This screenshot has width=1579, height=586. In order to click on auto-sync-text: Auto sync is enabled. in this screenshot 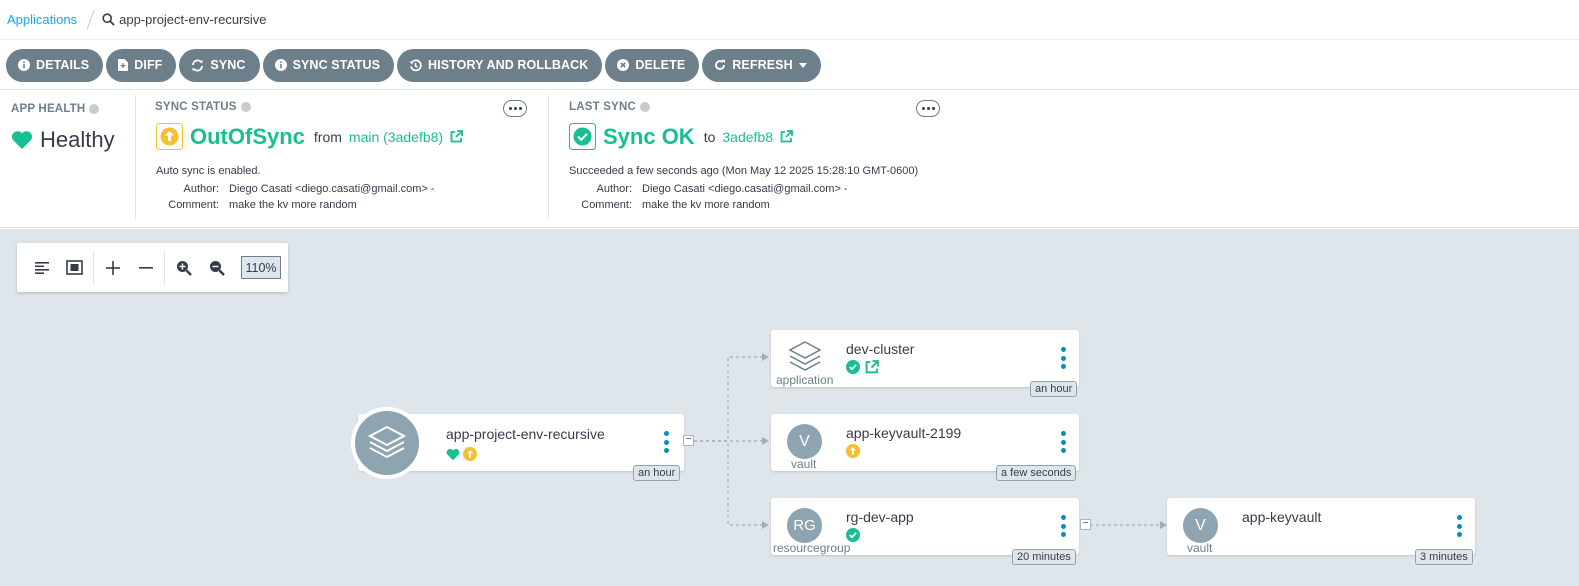, I will do `click(208, 171)`.